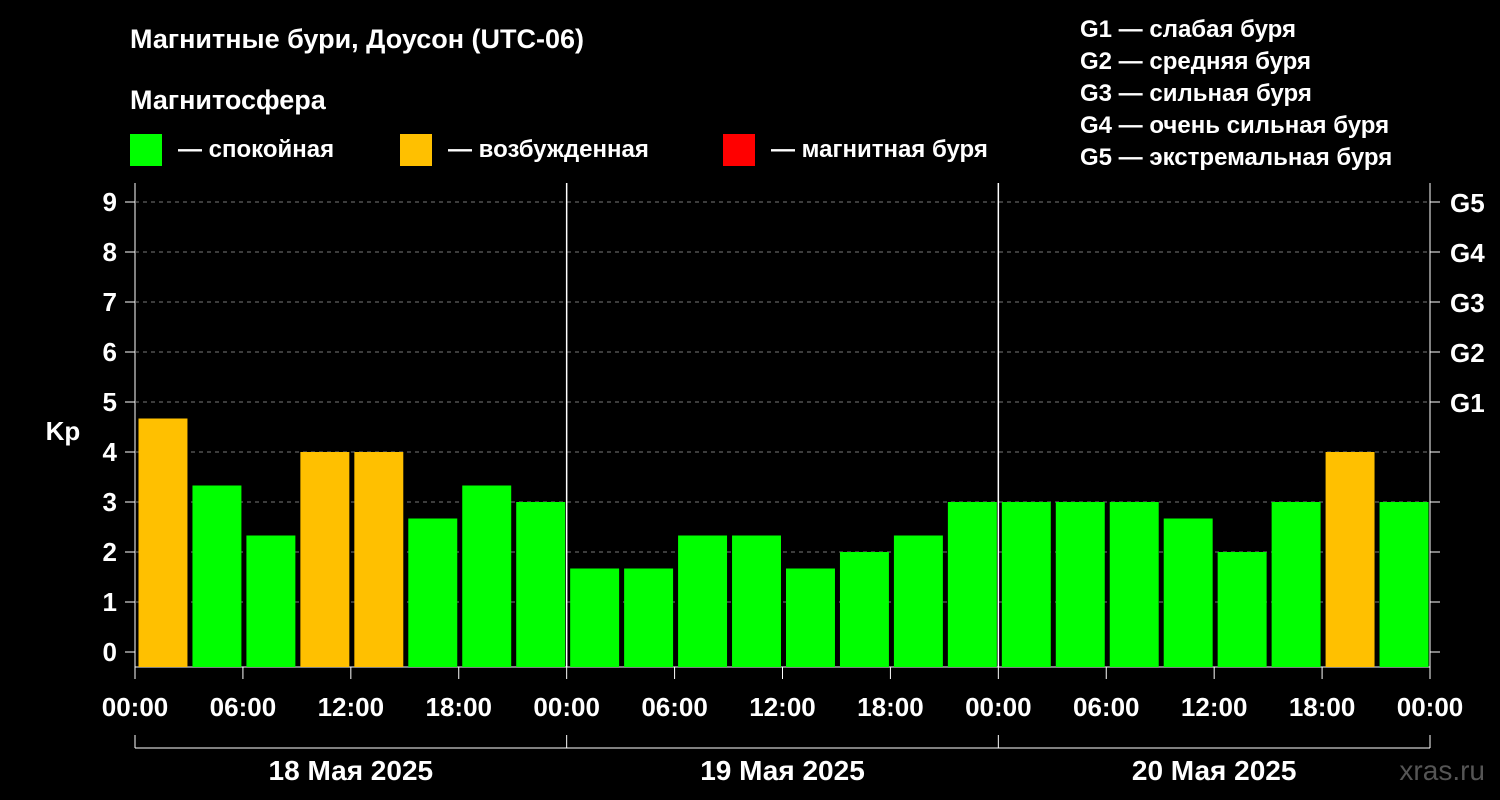 The height and width of the screenshot is (800, 1500). Describe the element at coordinates (357, 39) in the screenshot. I see `chart-title: Магнитные бури, Доусон (UTC-06)` at that location.